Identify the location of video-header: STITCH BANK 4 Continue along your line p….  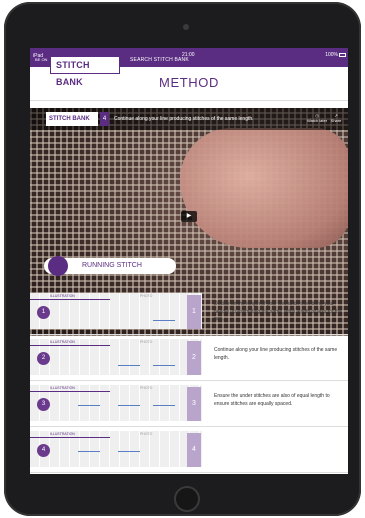
(189, 119).